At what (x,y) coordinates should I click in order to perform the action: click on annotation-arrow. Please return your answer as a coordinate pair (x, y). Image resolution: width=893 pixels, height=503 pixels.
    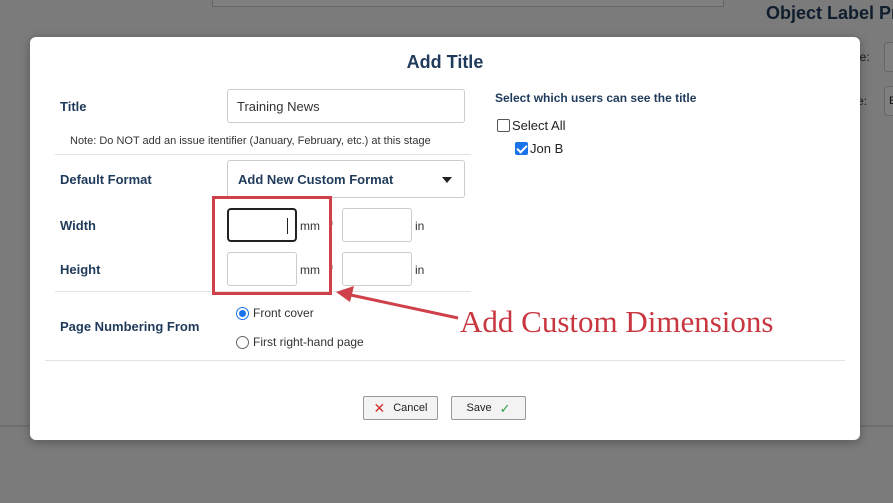
    Looking at the image, I should click on (397, 303).